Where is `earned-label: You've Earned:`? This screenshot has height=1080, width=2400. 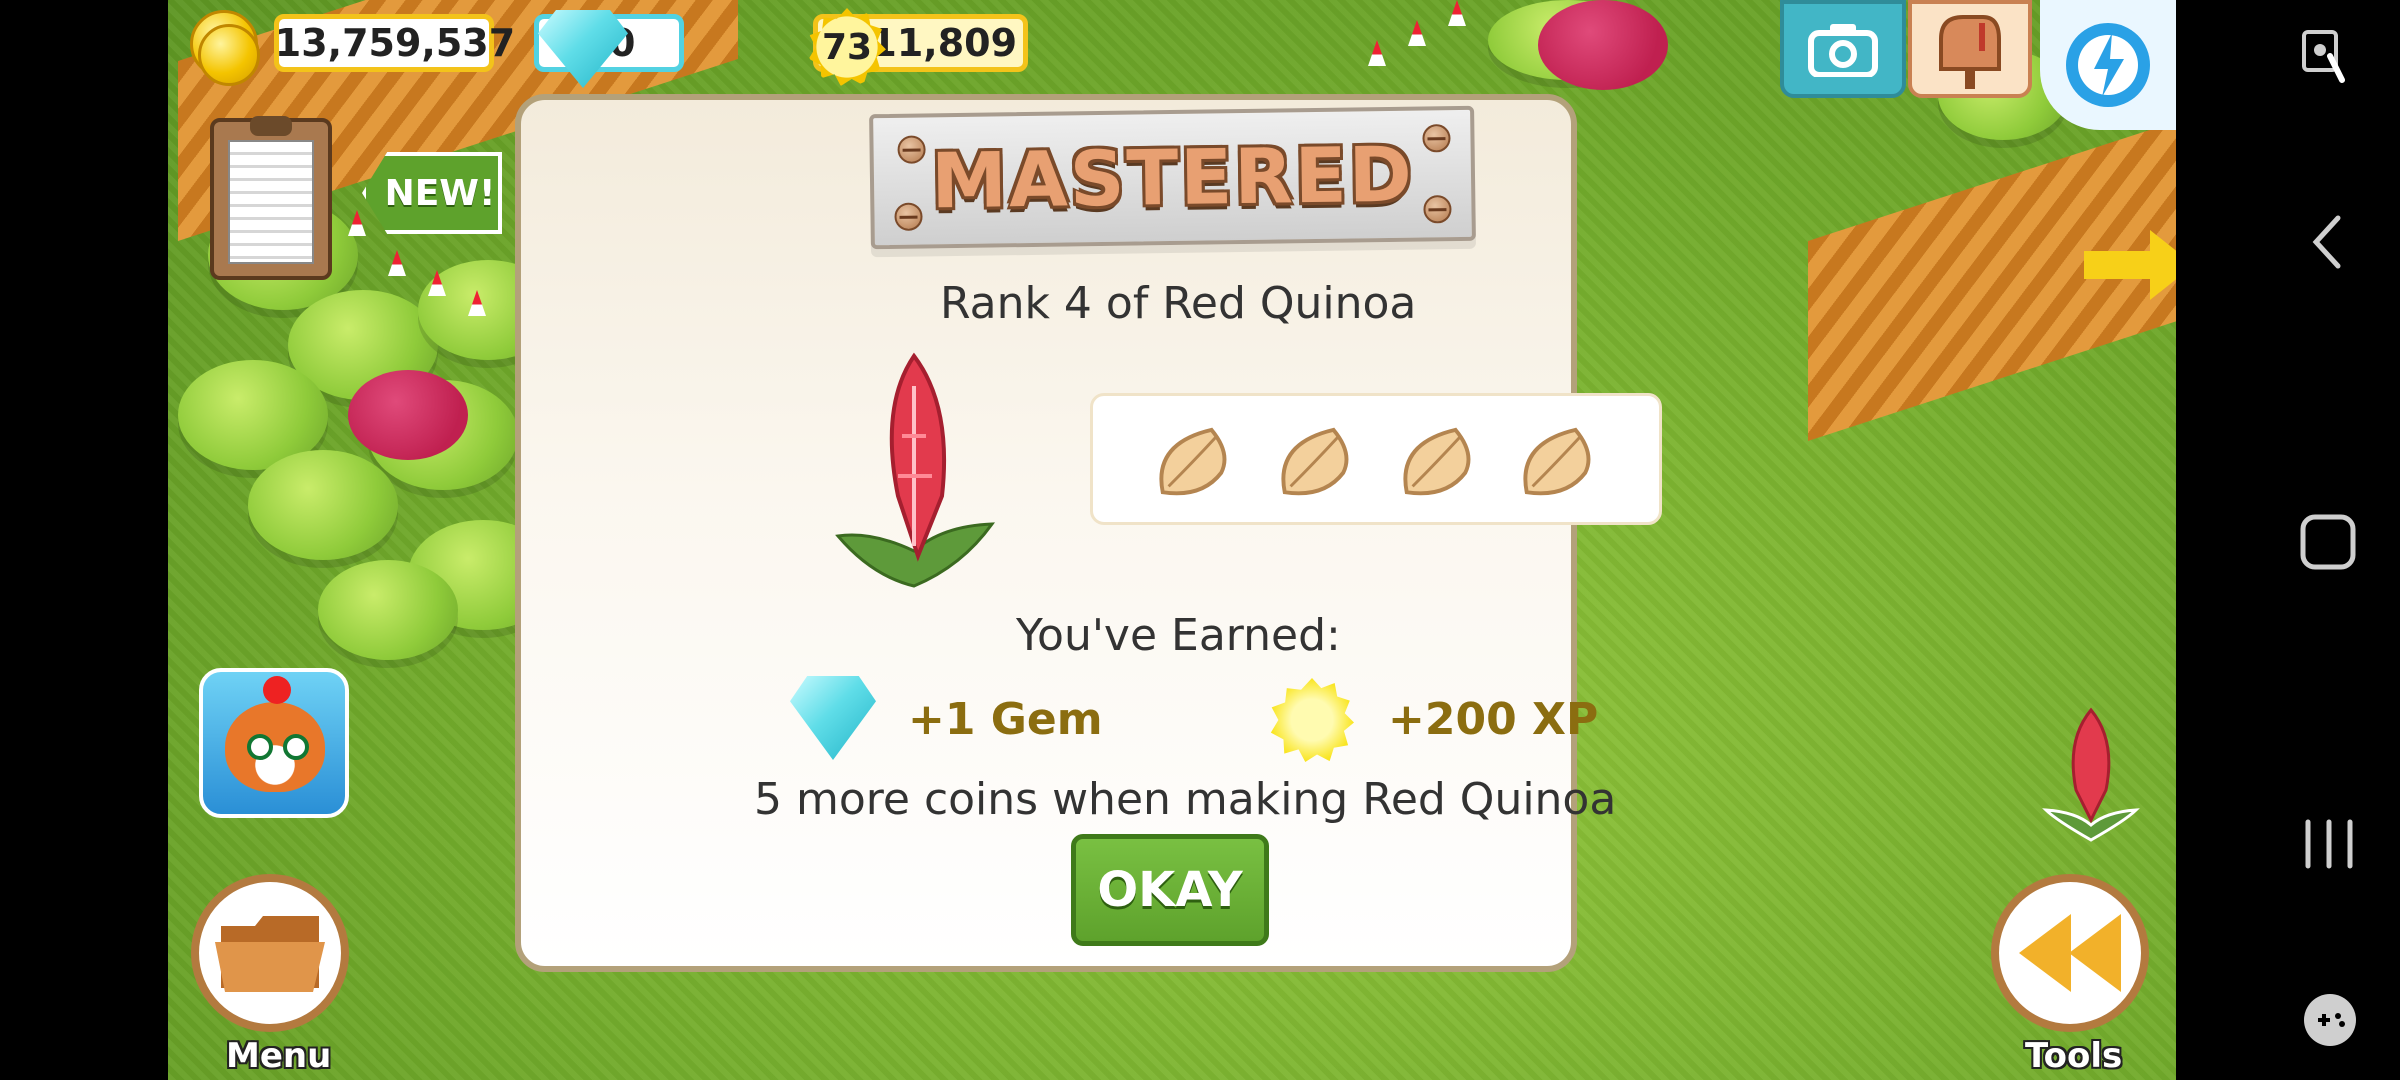 earned-label: You've Earned: is located at coordinates (1178, 635).